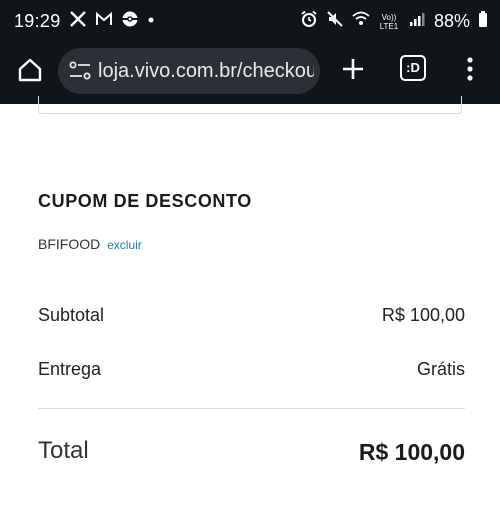 This screenshot has width=500, height=511. Describe the element at coordinates (69, 244) in the screenshot. I see `coupon-code: BFIFOOD` at that location.